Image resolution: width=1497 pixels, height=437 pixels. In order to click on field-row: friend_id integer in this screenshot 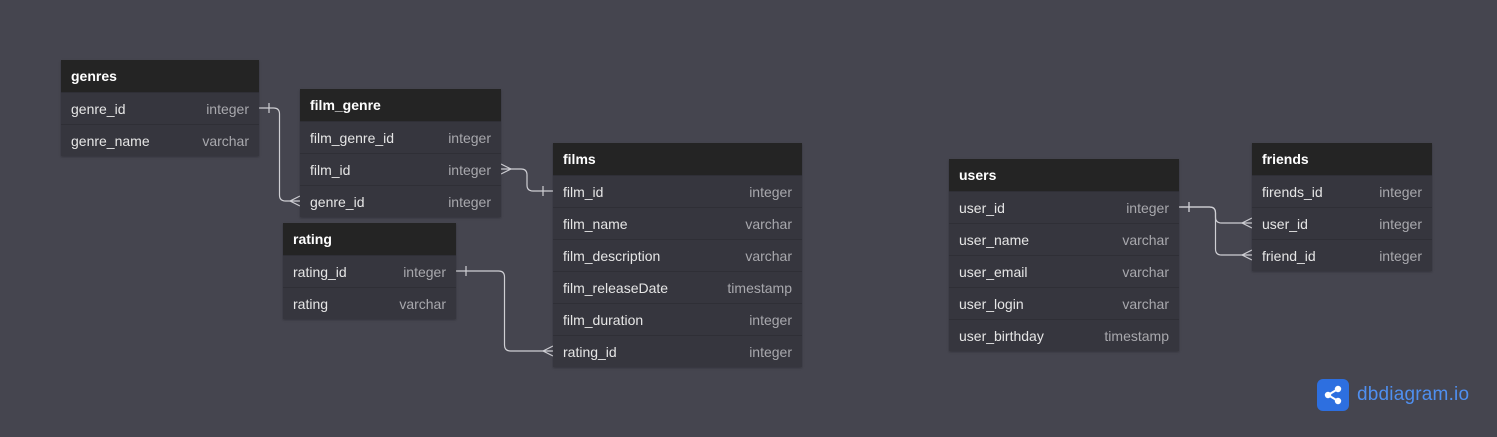, I will do `click(1342, 255)`.